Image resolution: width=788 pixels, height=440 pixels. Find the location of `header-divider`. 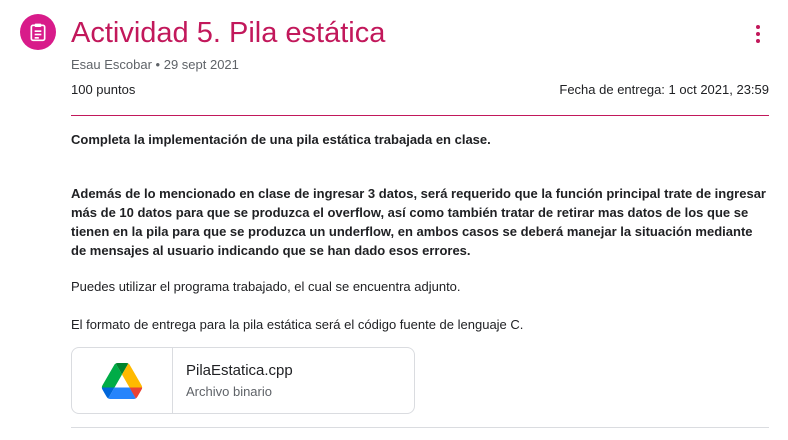

header-divider is located at coordinates (420, 115).